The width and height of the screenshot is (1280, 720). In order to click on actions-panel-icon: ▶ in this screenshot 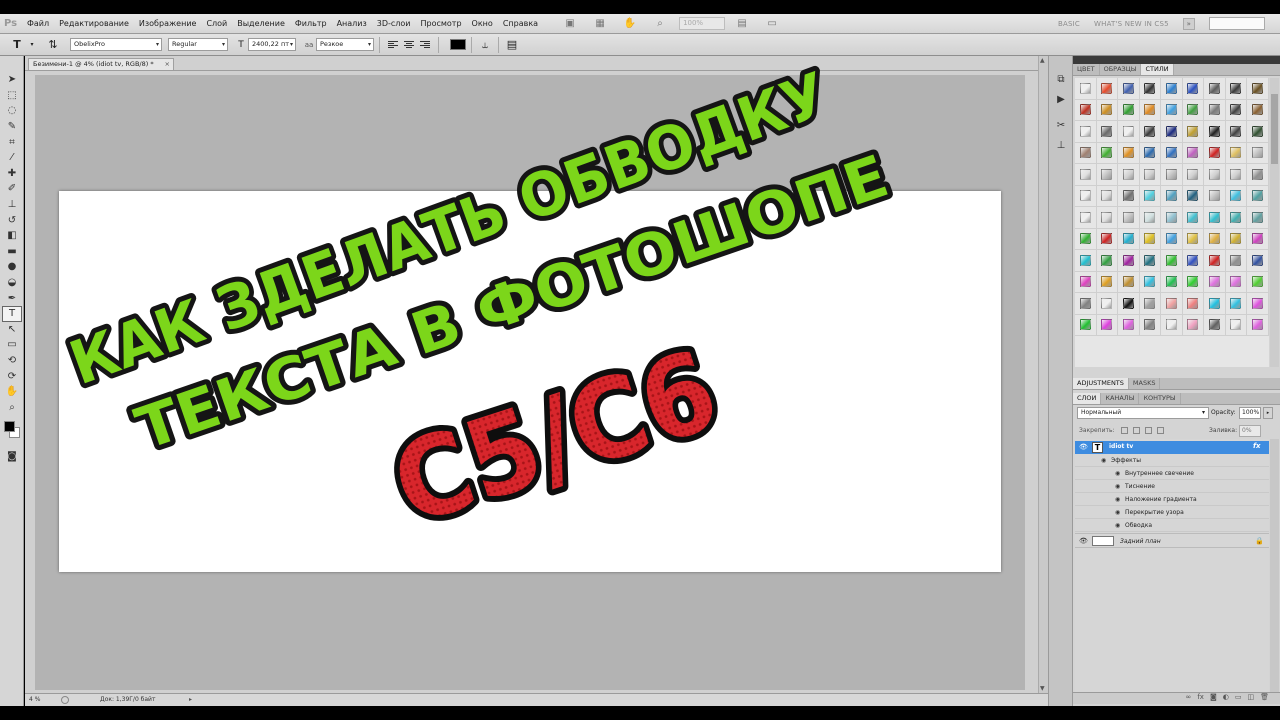, I will do `click(1061, 99)`.